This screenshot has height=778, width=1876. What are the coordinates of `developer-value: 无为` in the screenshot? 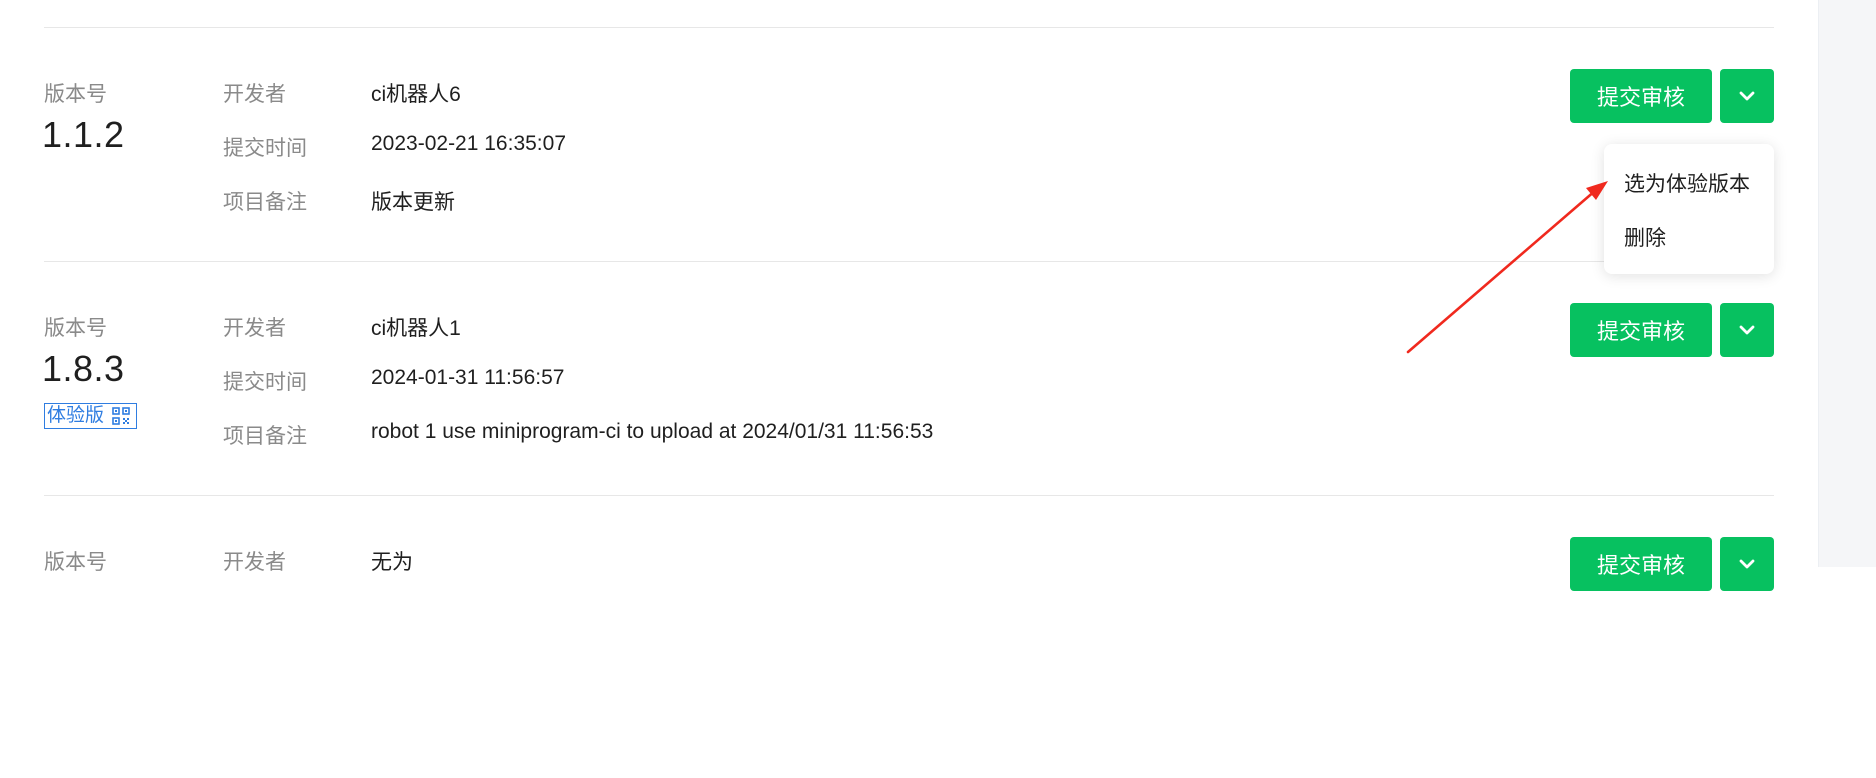 It's located at (392, 562).